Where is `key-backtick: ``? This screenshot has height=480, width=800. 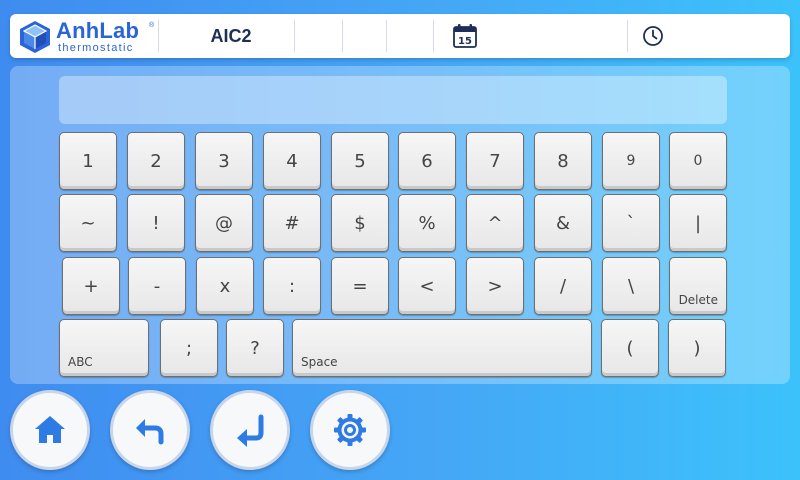 key-backtick: ` is located at coordinates (631, 223).